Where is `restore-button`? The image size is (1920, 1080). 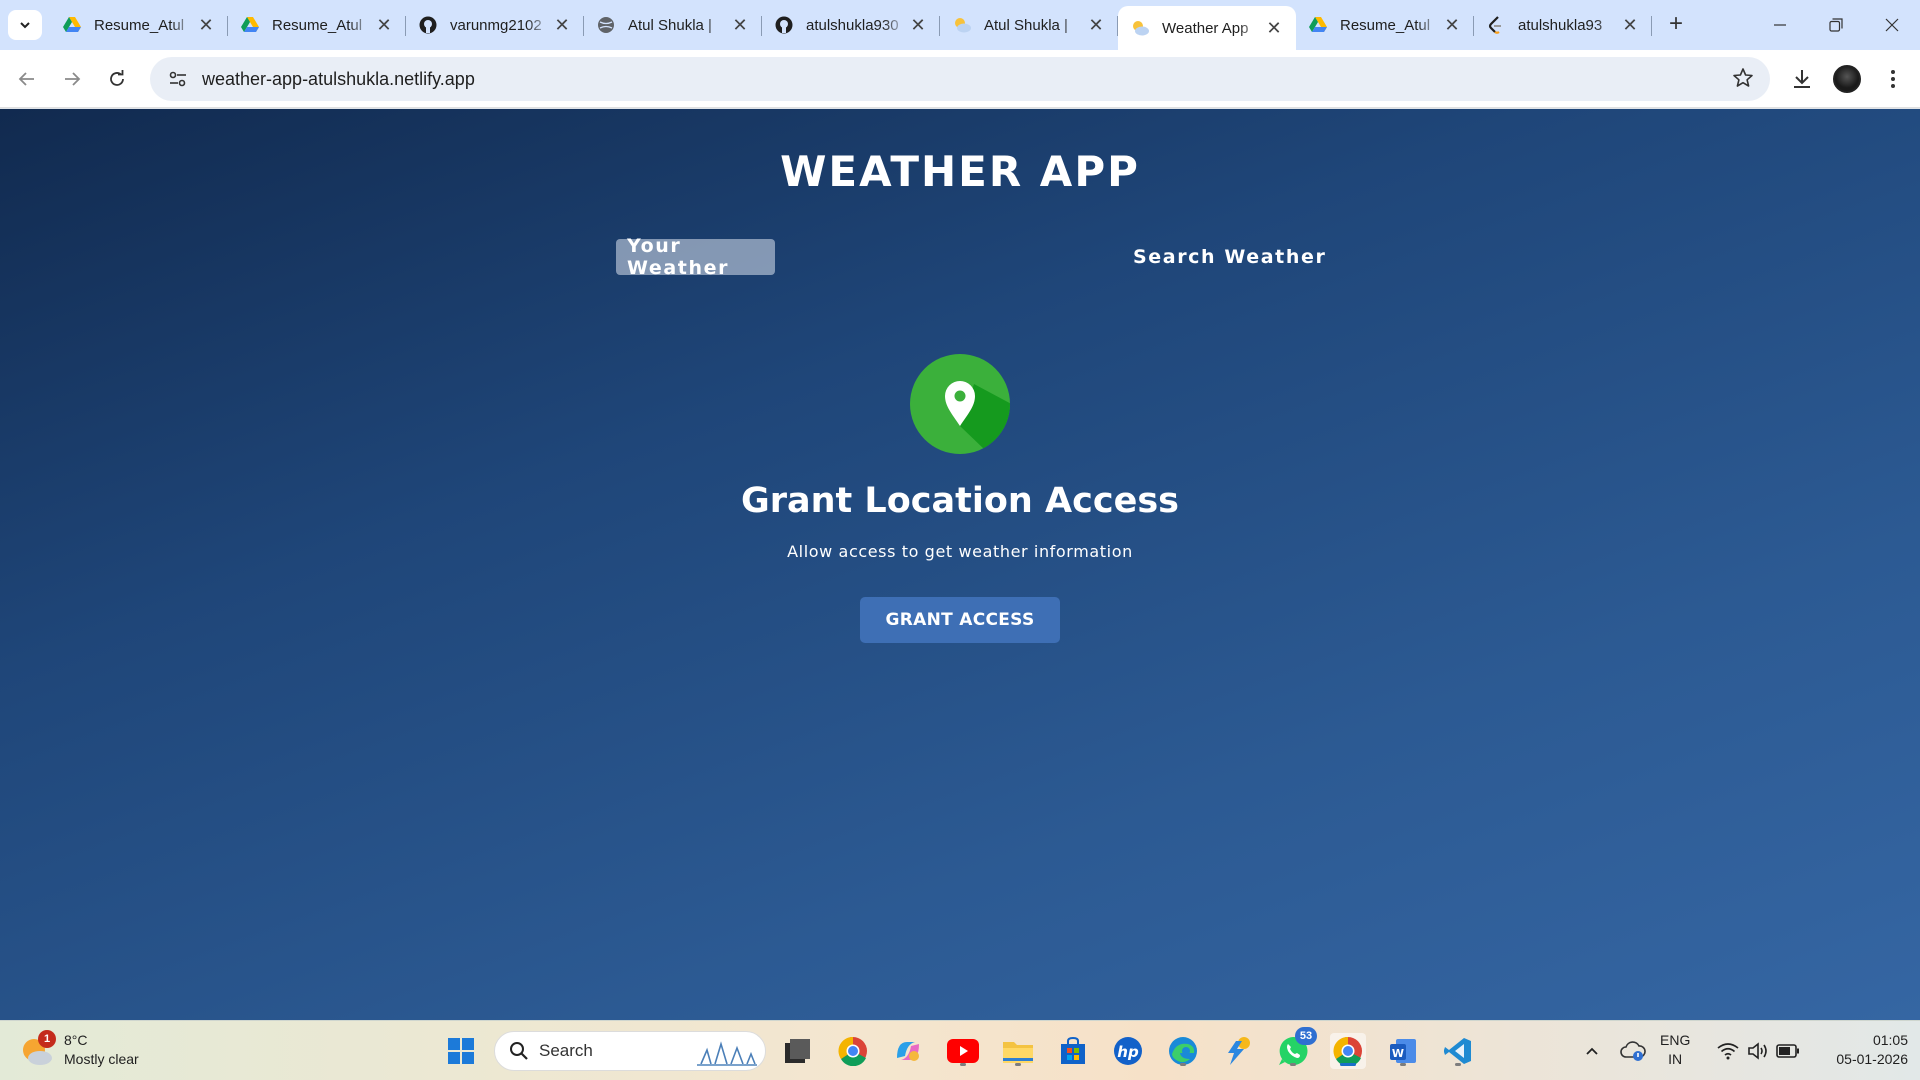
restore-button is located at coordinates (1836, 25).